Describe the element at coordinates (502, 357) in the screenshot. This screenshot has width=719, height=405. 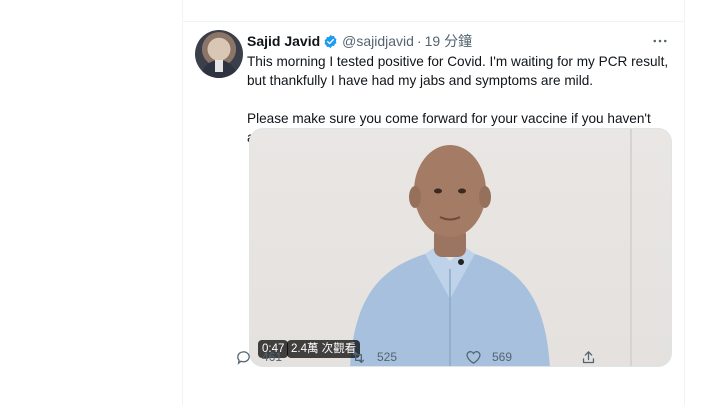
I see `like-count: 569` at that location.